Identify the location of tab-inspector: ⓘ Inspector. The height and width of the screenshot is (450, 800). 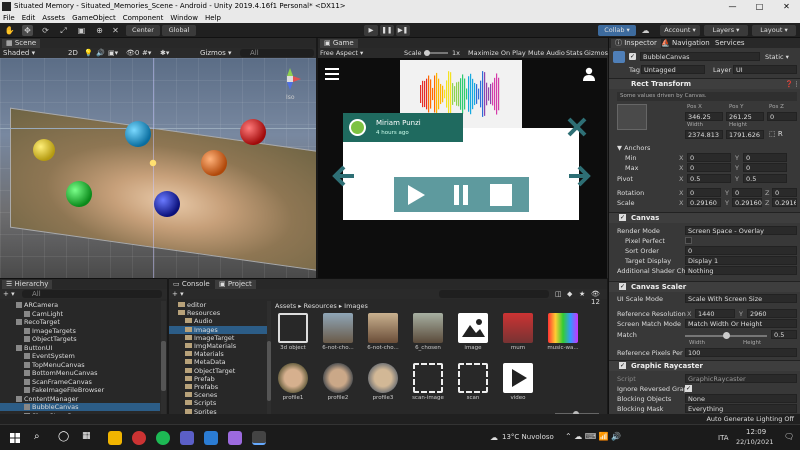
(636, 43).